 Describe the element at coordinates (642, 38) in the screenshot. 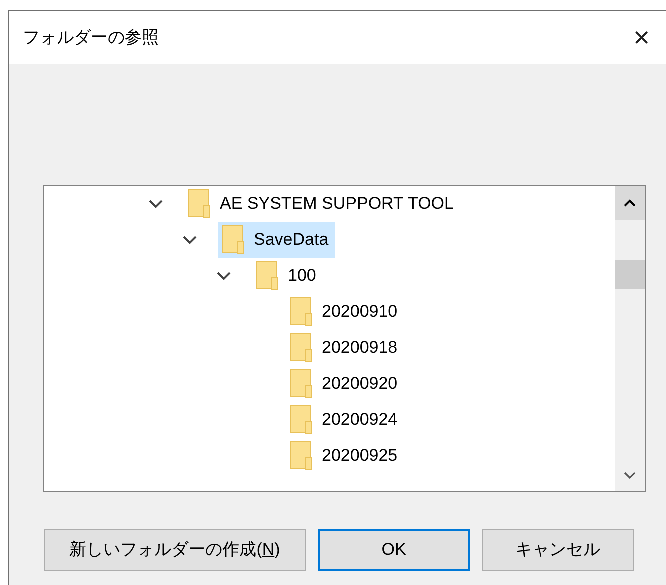

I see `close-button: ×` at that location.